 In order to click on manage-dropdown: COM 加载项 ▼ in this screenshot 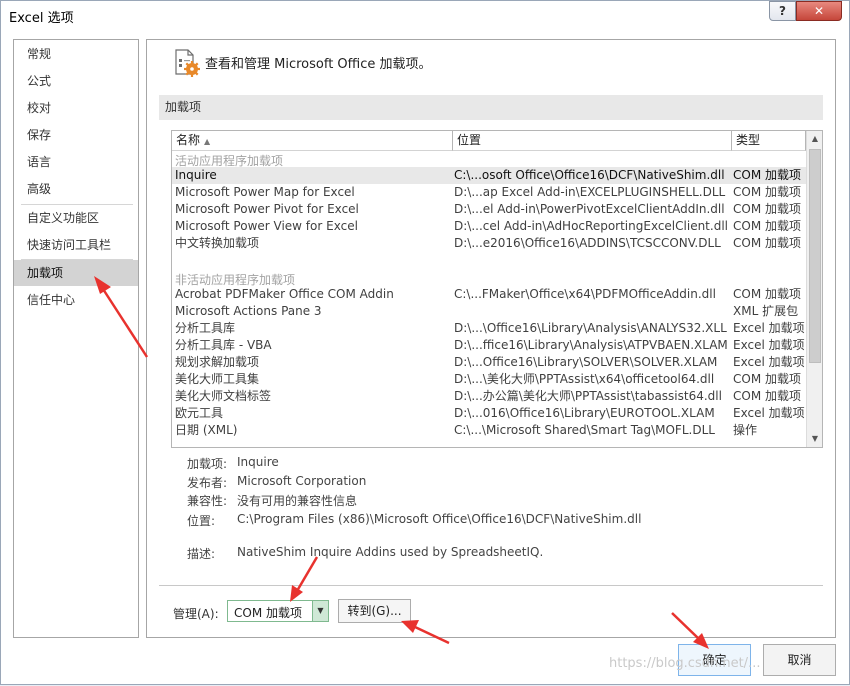, I will do `click(278, 611)`.